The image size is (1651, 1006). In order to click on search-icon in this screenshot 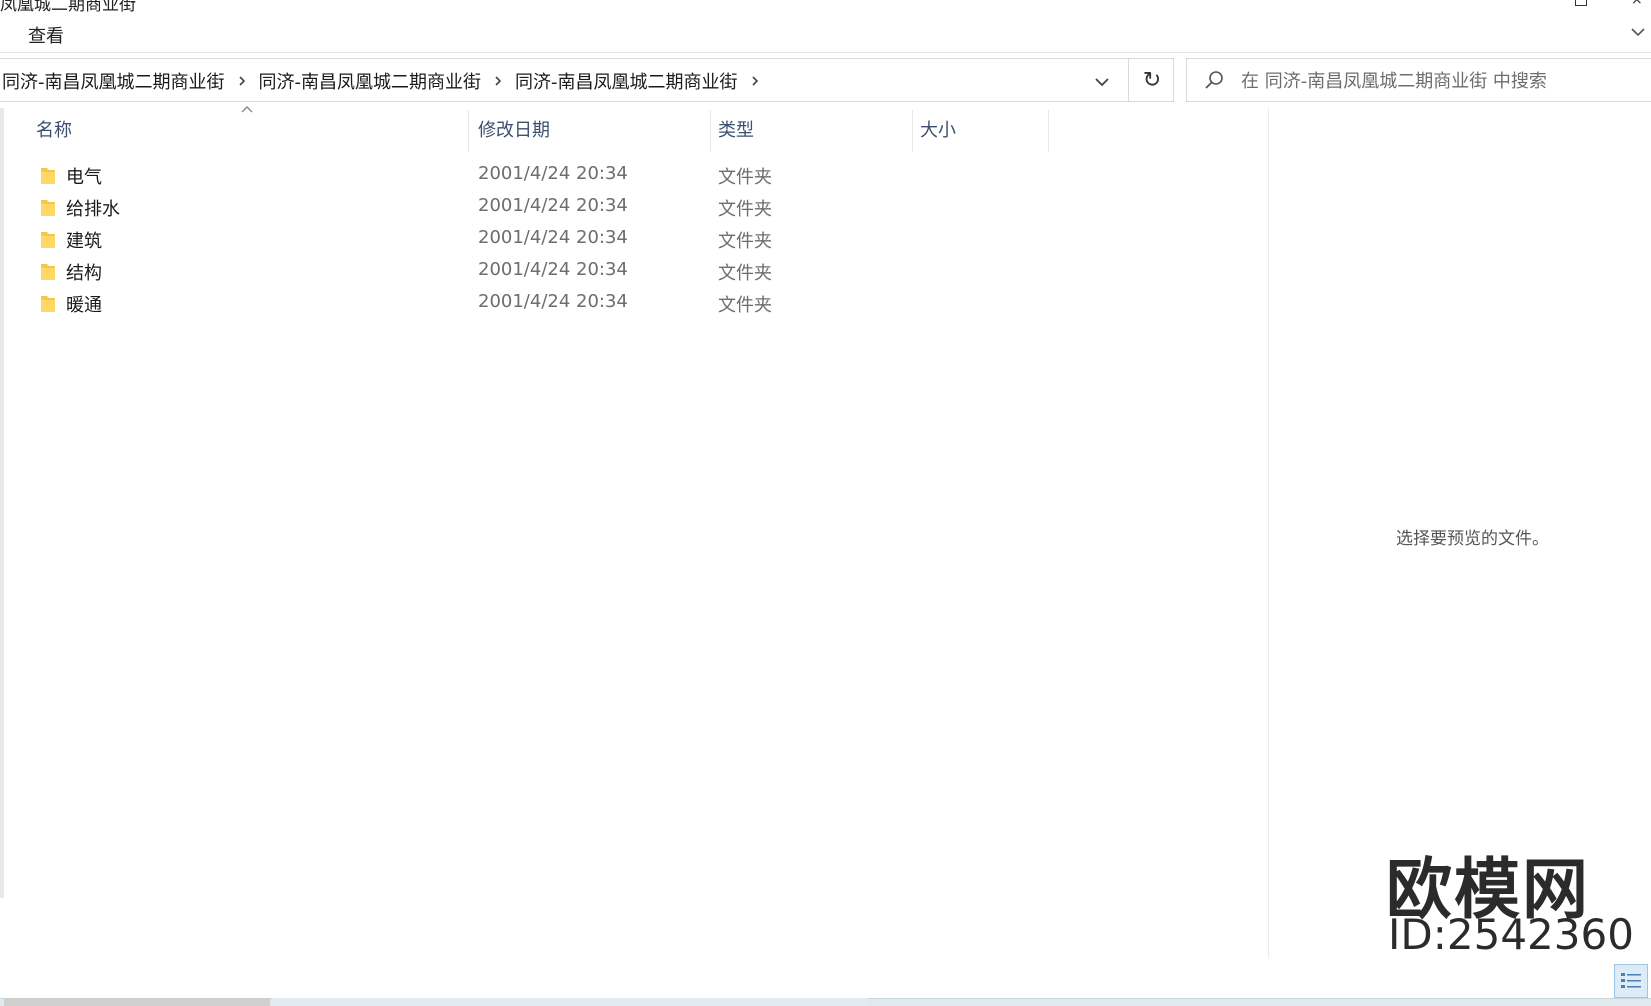, I will do `click(1214, 80)`.